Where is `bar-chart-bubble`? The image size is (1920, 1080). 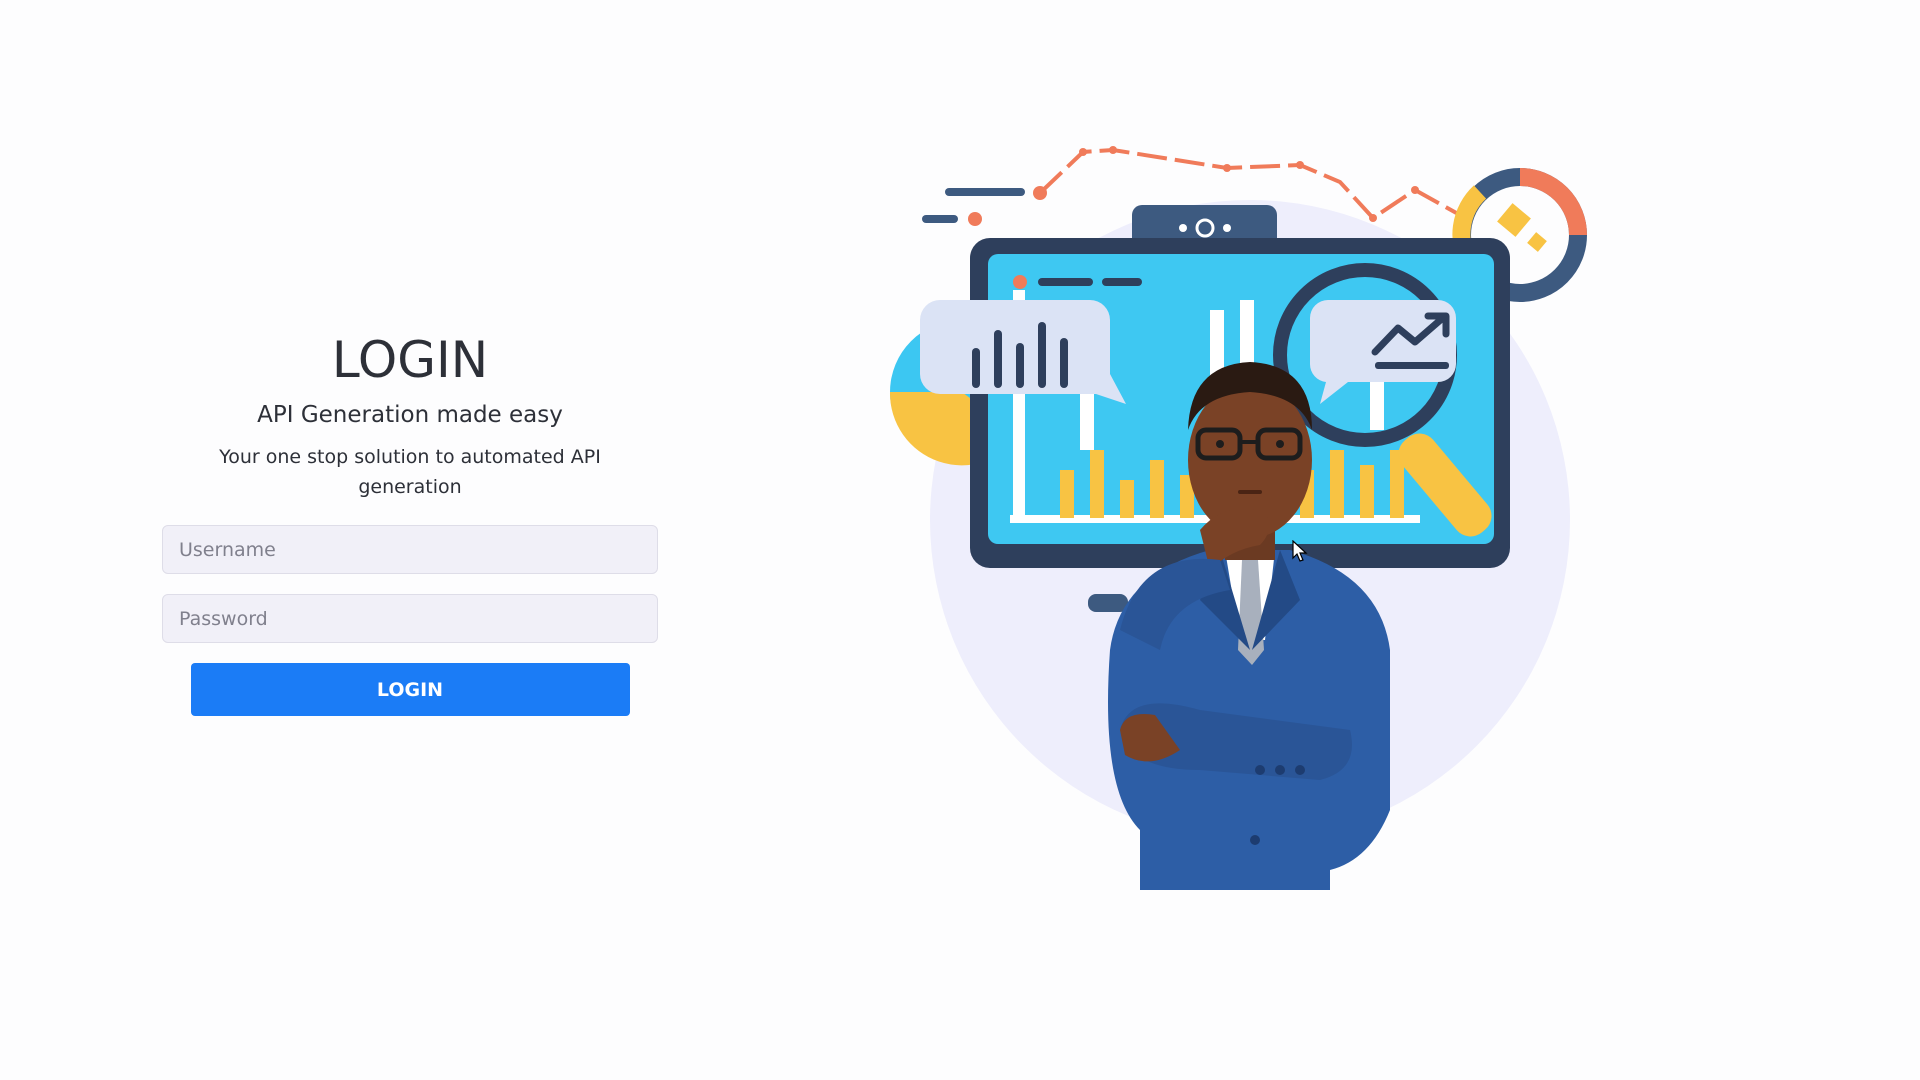 bar-chart-bubble is located at coordinates (1023, 352).